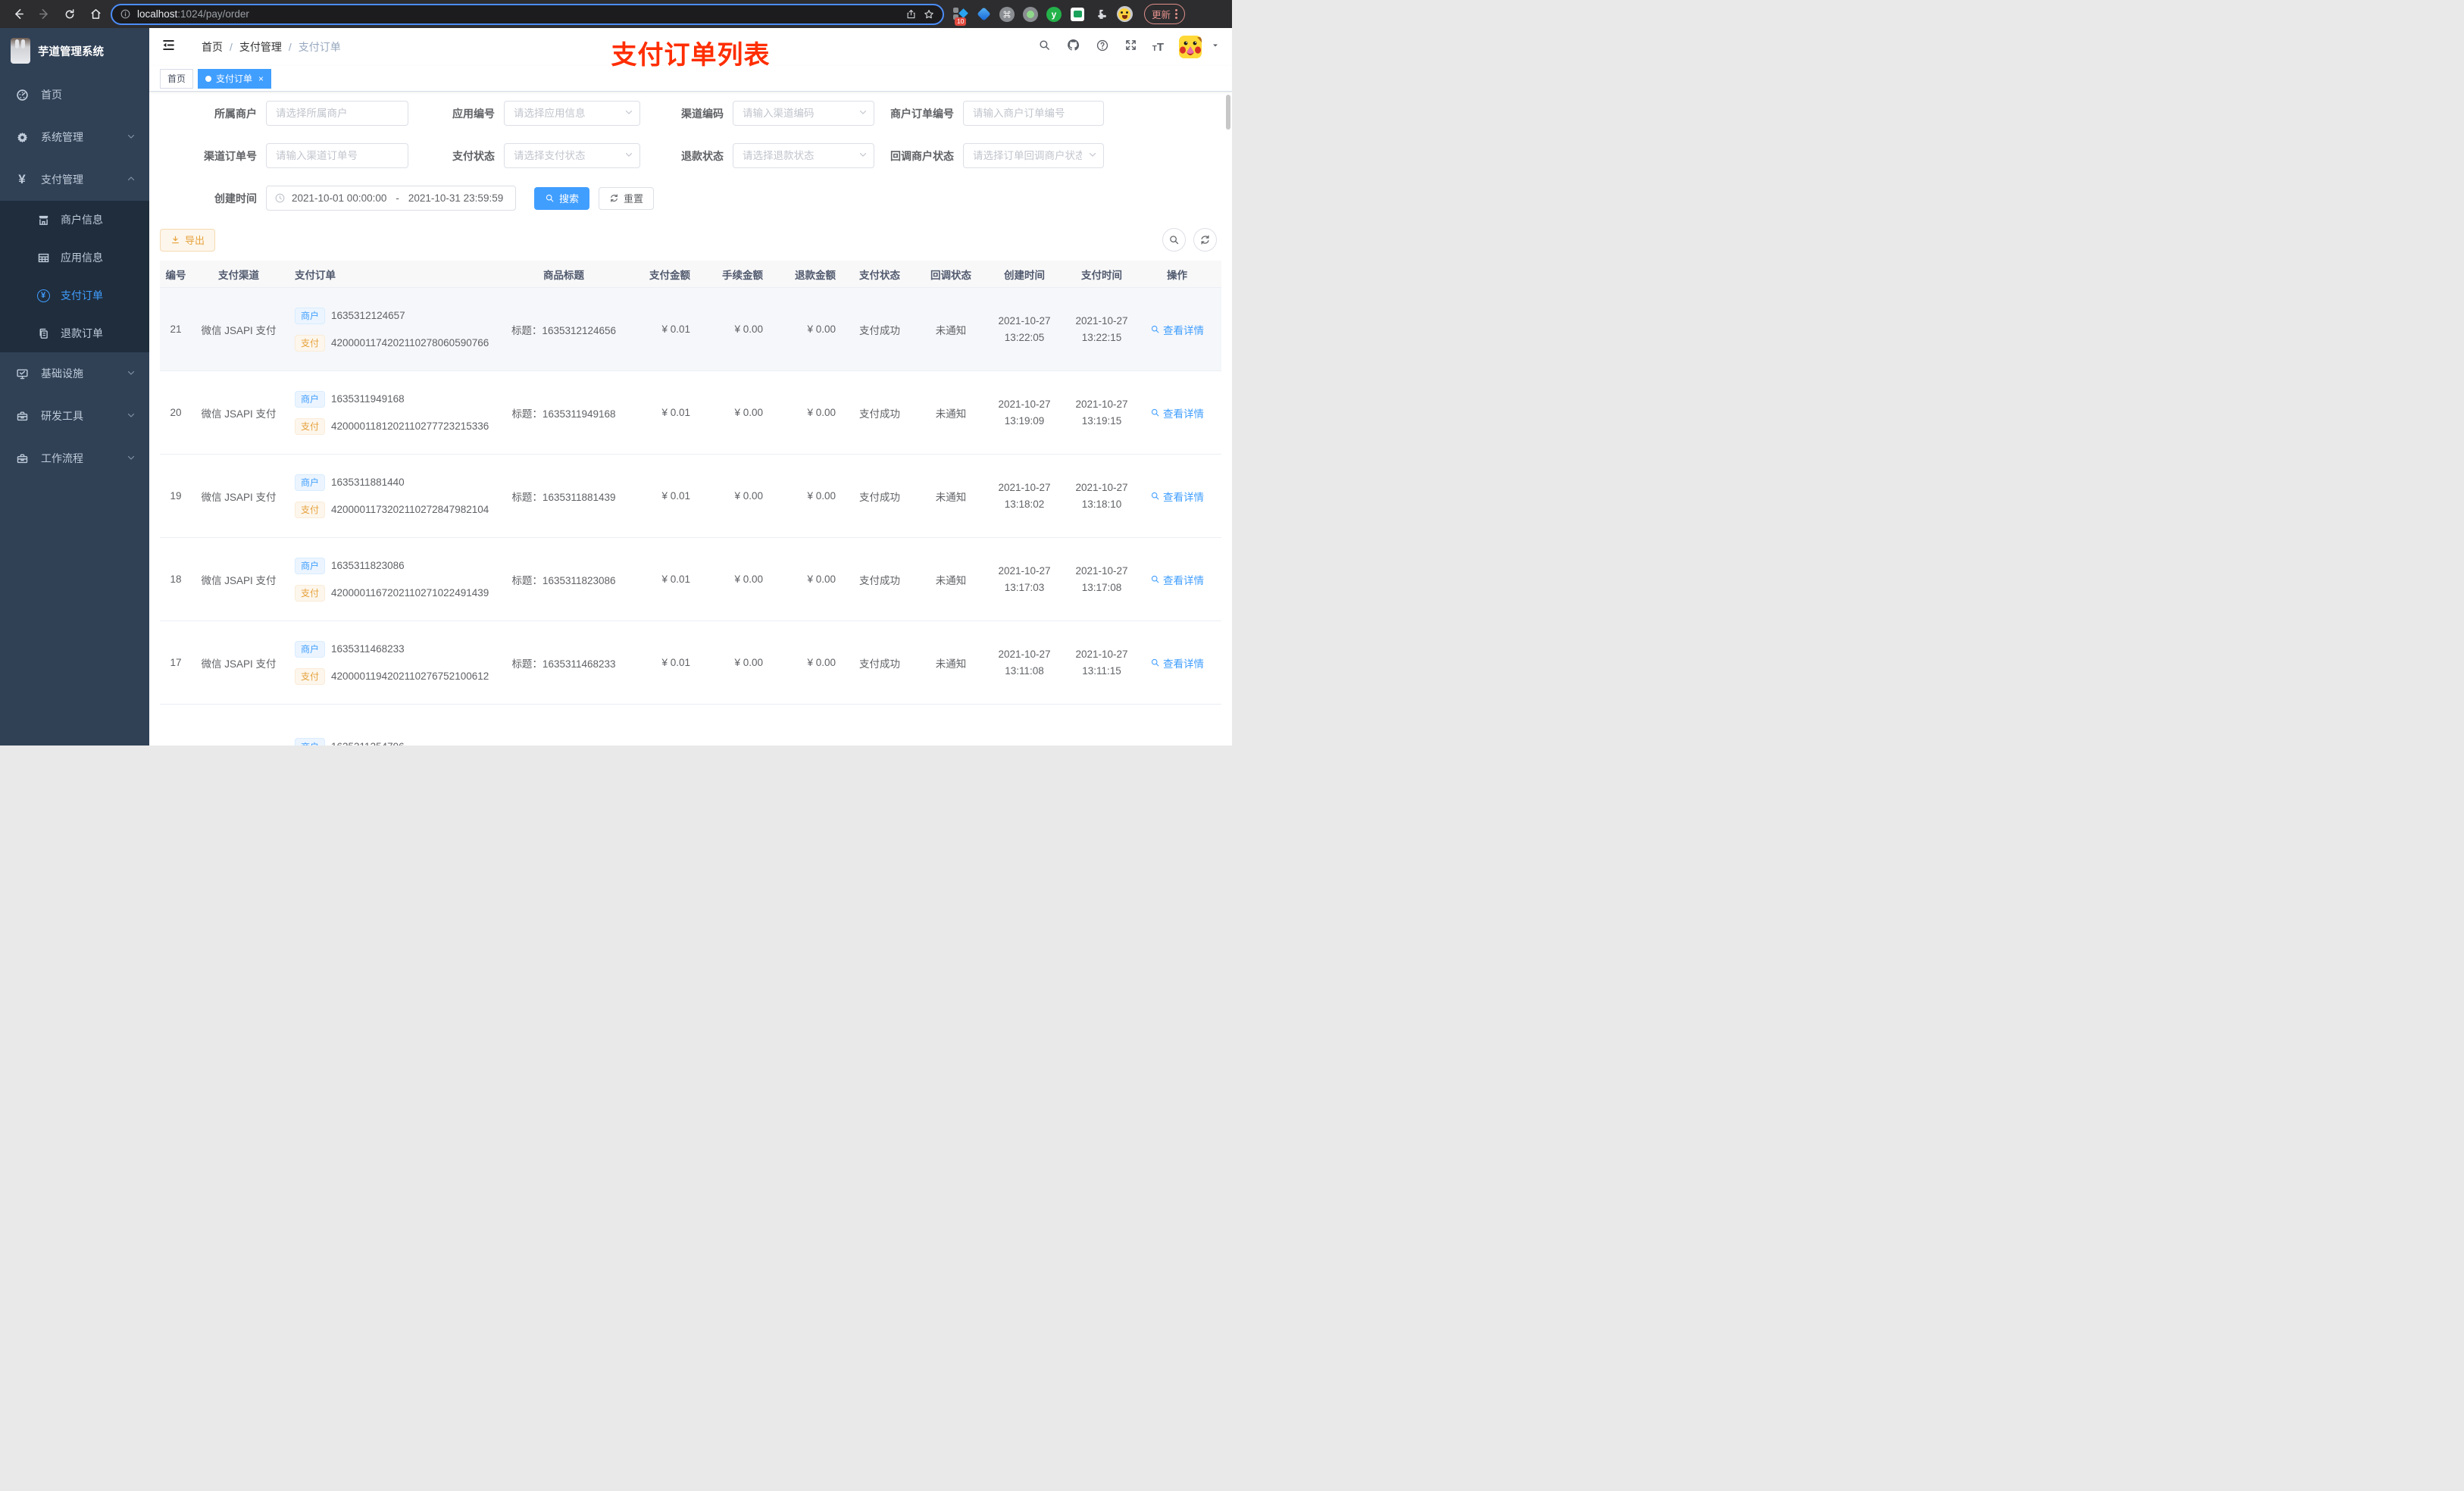  Describe the element at coordinates (337, 113) in the screenshot. I see `merchant-input` at that location.